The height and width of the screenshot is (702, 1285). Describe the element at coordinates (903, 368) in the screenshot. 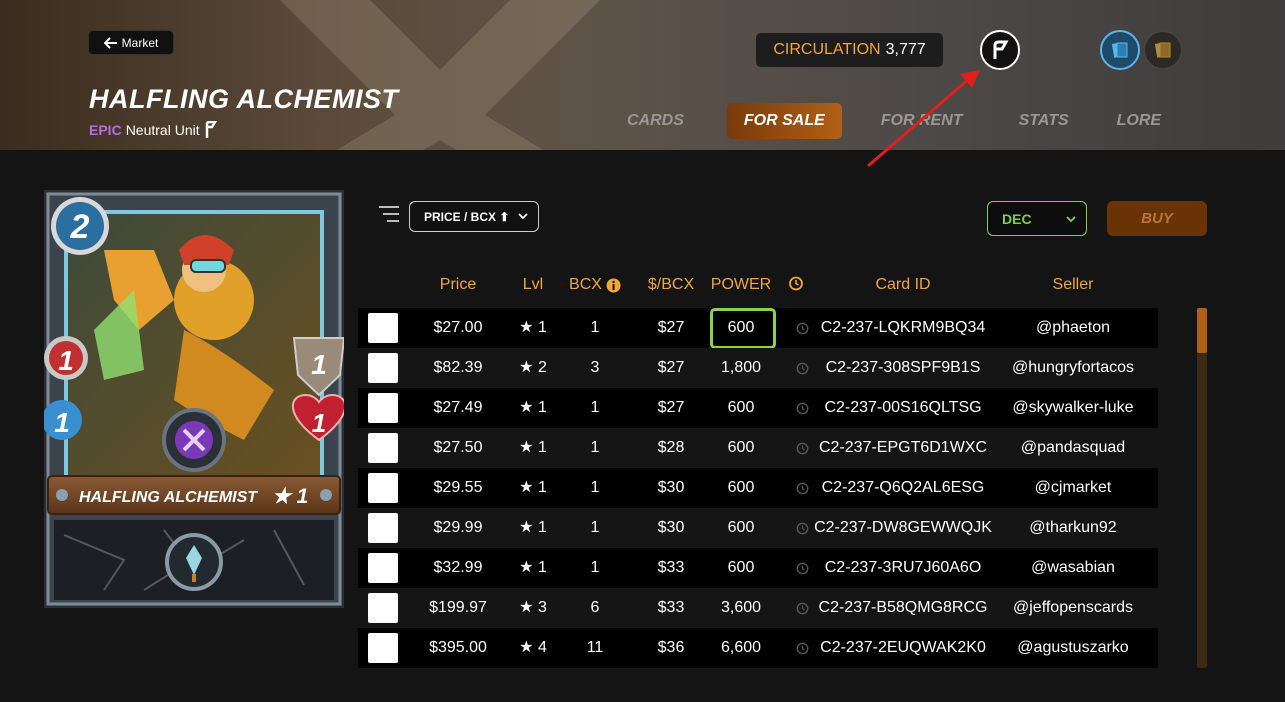

I see `card-id-cell: C2-237-308SPF9B1S` at that location.